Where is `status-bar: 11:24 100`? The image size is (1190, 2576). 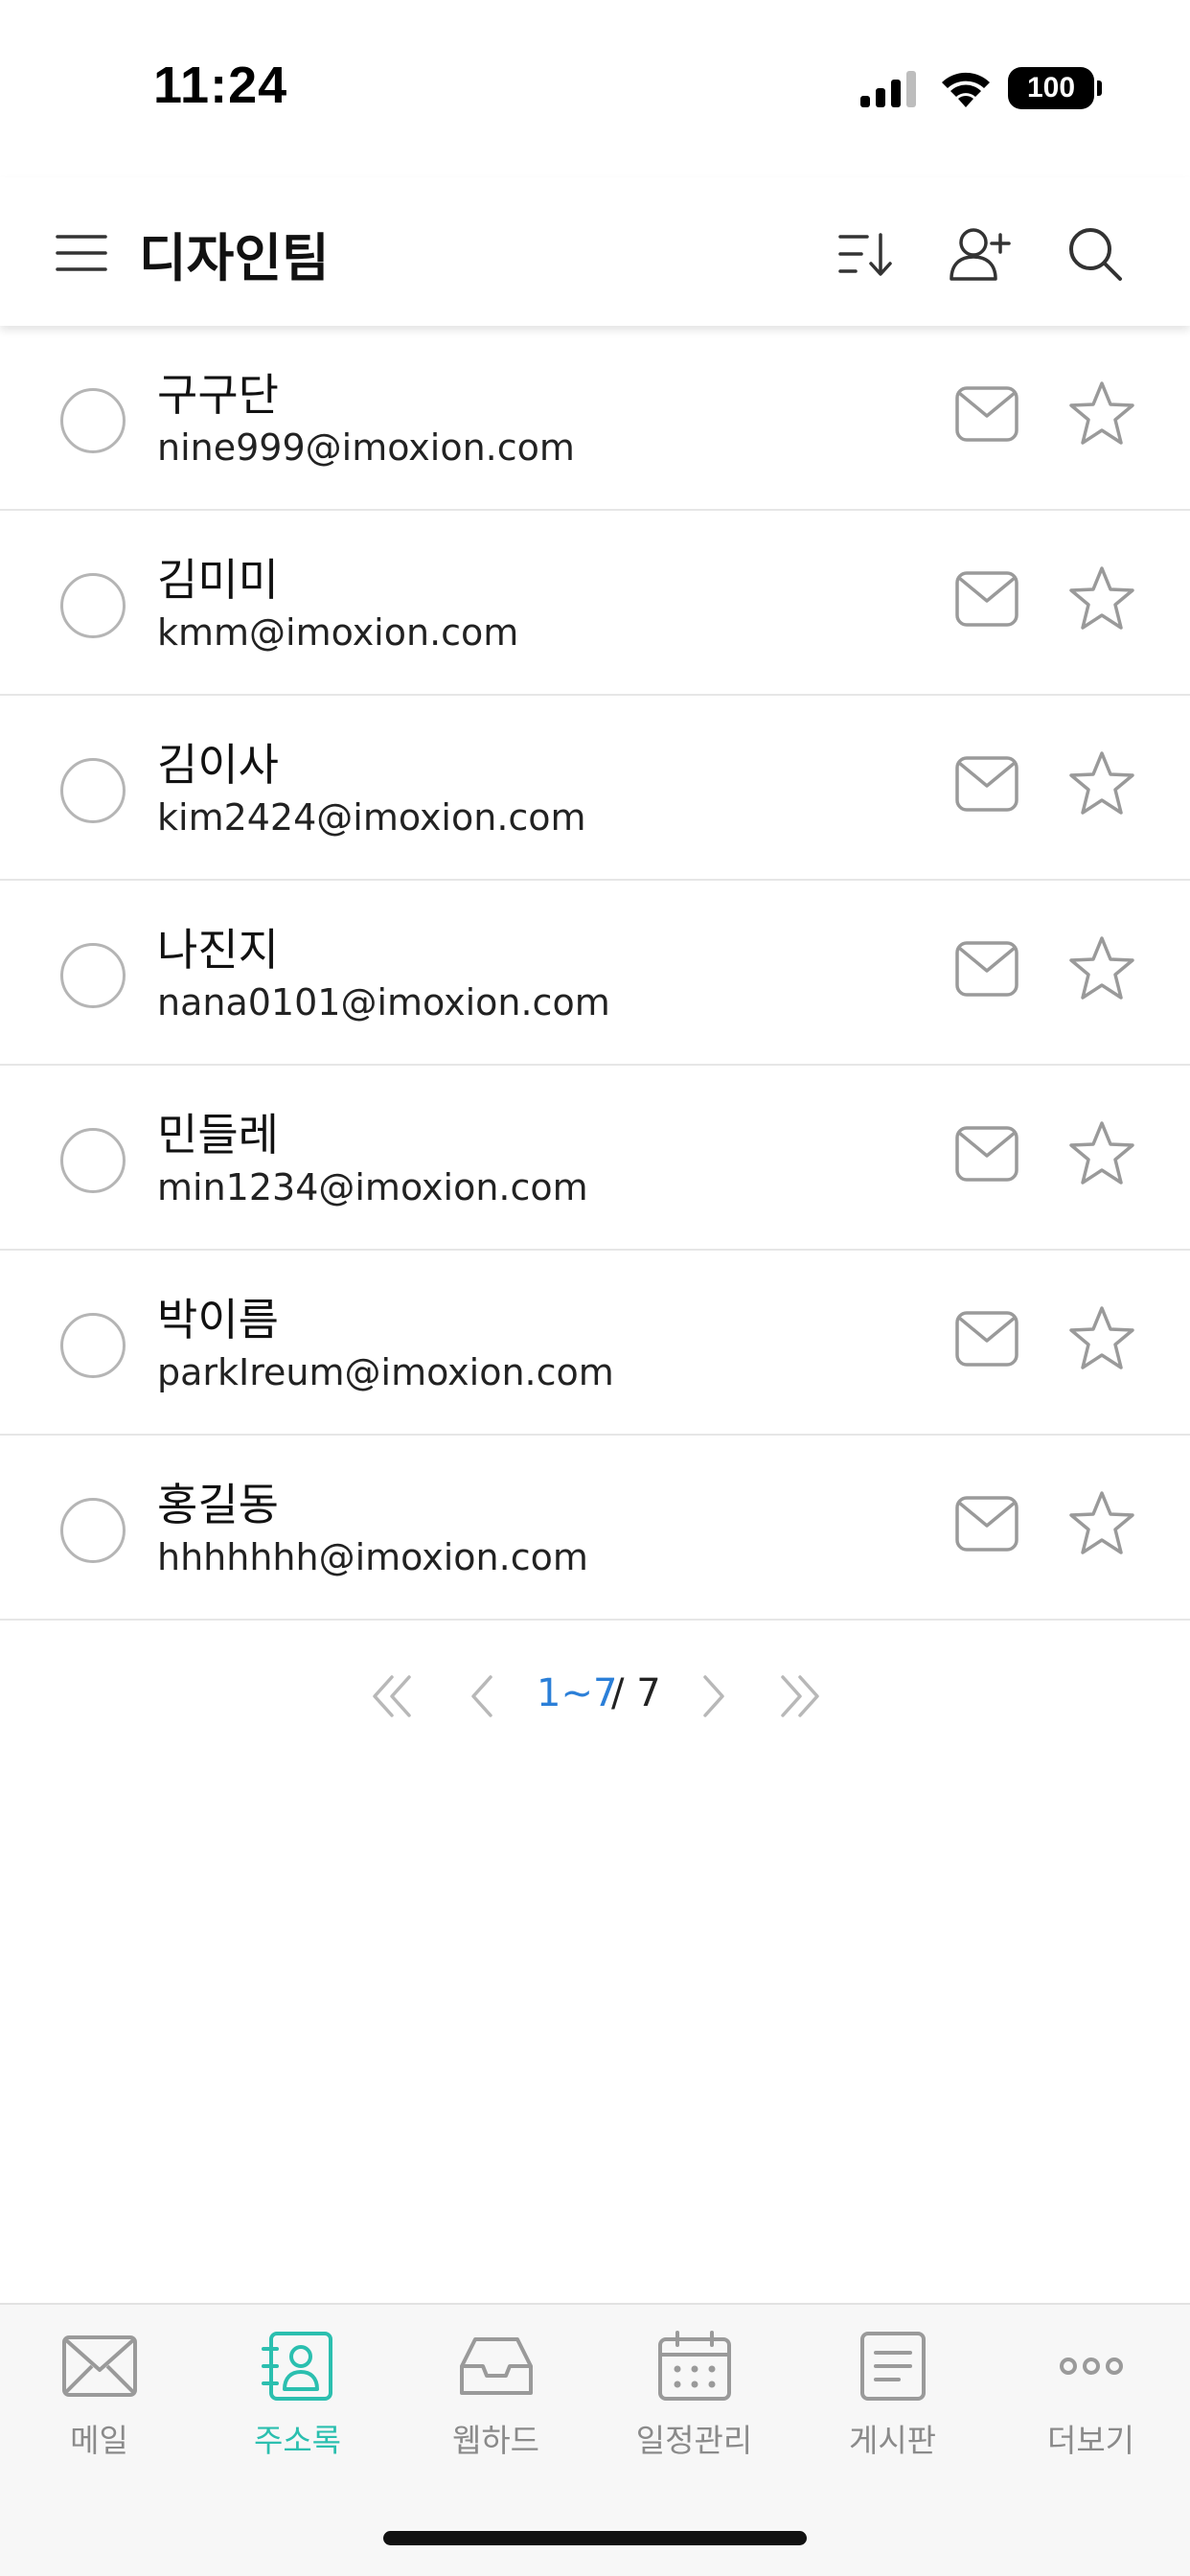
status-bar: 11:24 100 is located at coordinates (595, 88).